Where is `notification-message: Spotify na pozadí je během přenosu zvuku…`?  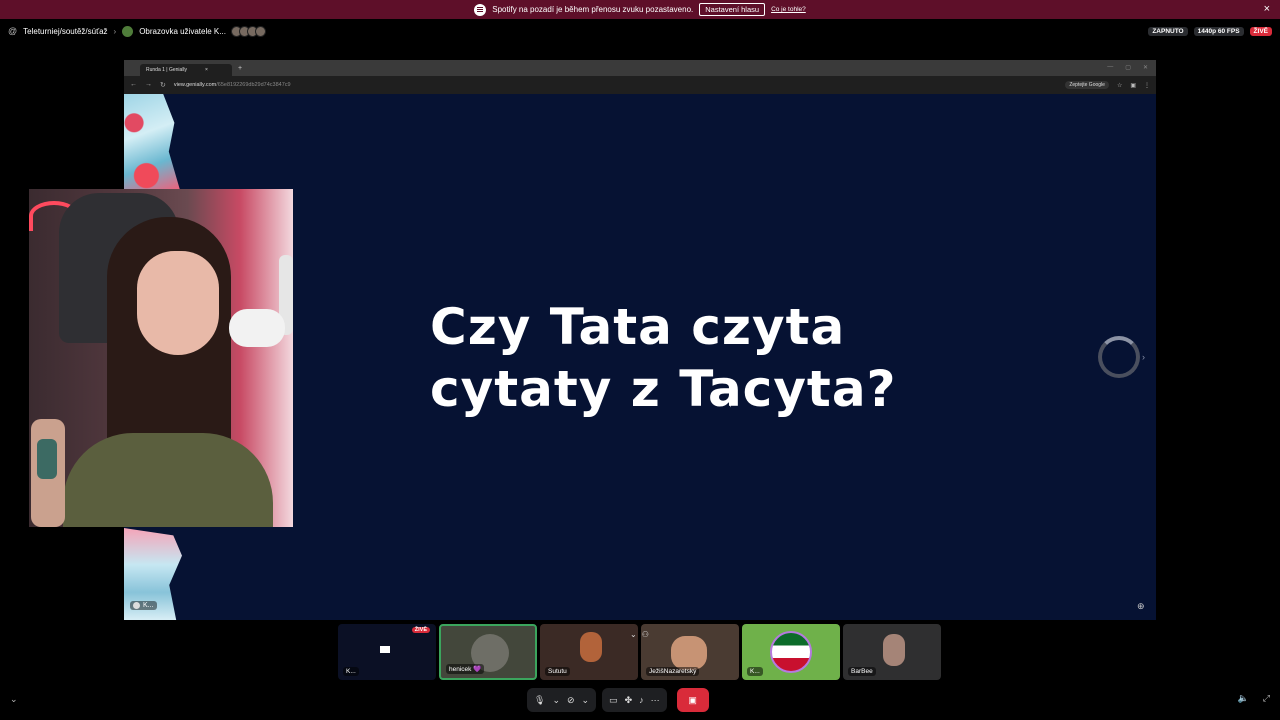 notification-message: Spotify na pozadí je během přenosu zvuku… is located at coordinates (593, 9).